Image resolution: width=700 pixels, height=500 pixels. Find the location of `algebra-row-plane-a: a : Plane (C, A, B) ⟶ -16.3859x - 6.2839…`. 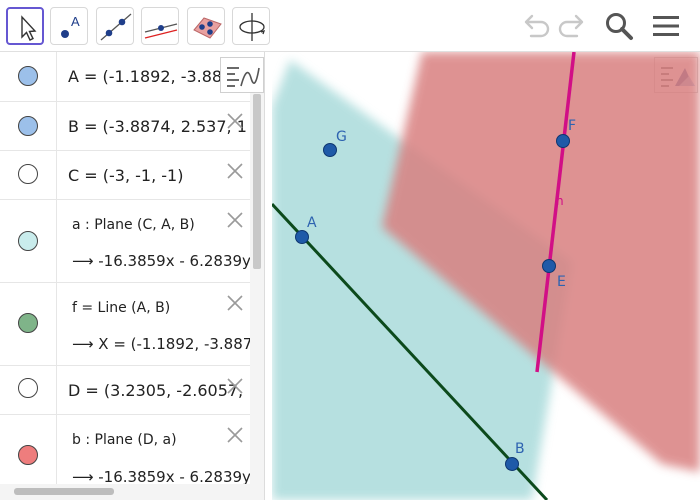

algebra-row-plane-a: a : Plane (C, A, B) ⟶ -16.3859x - 6.2839… is located at coordinates (125, 241).